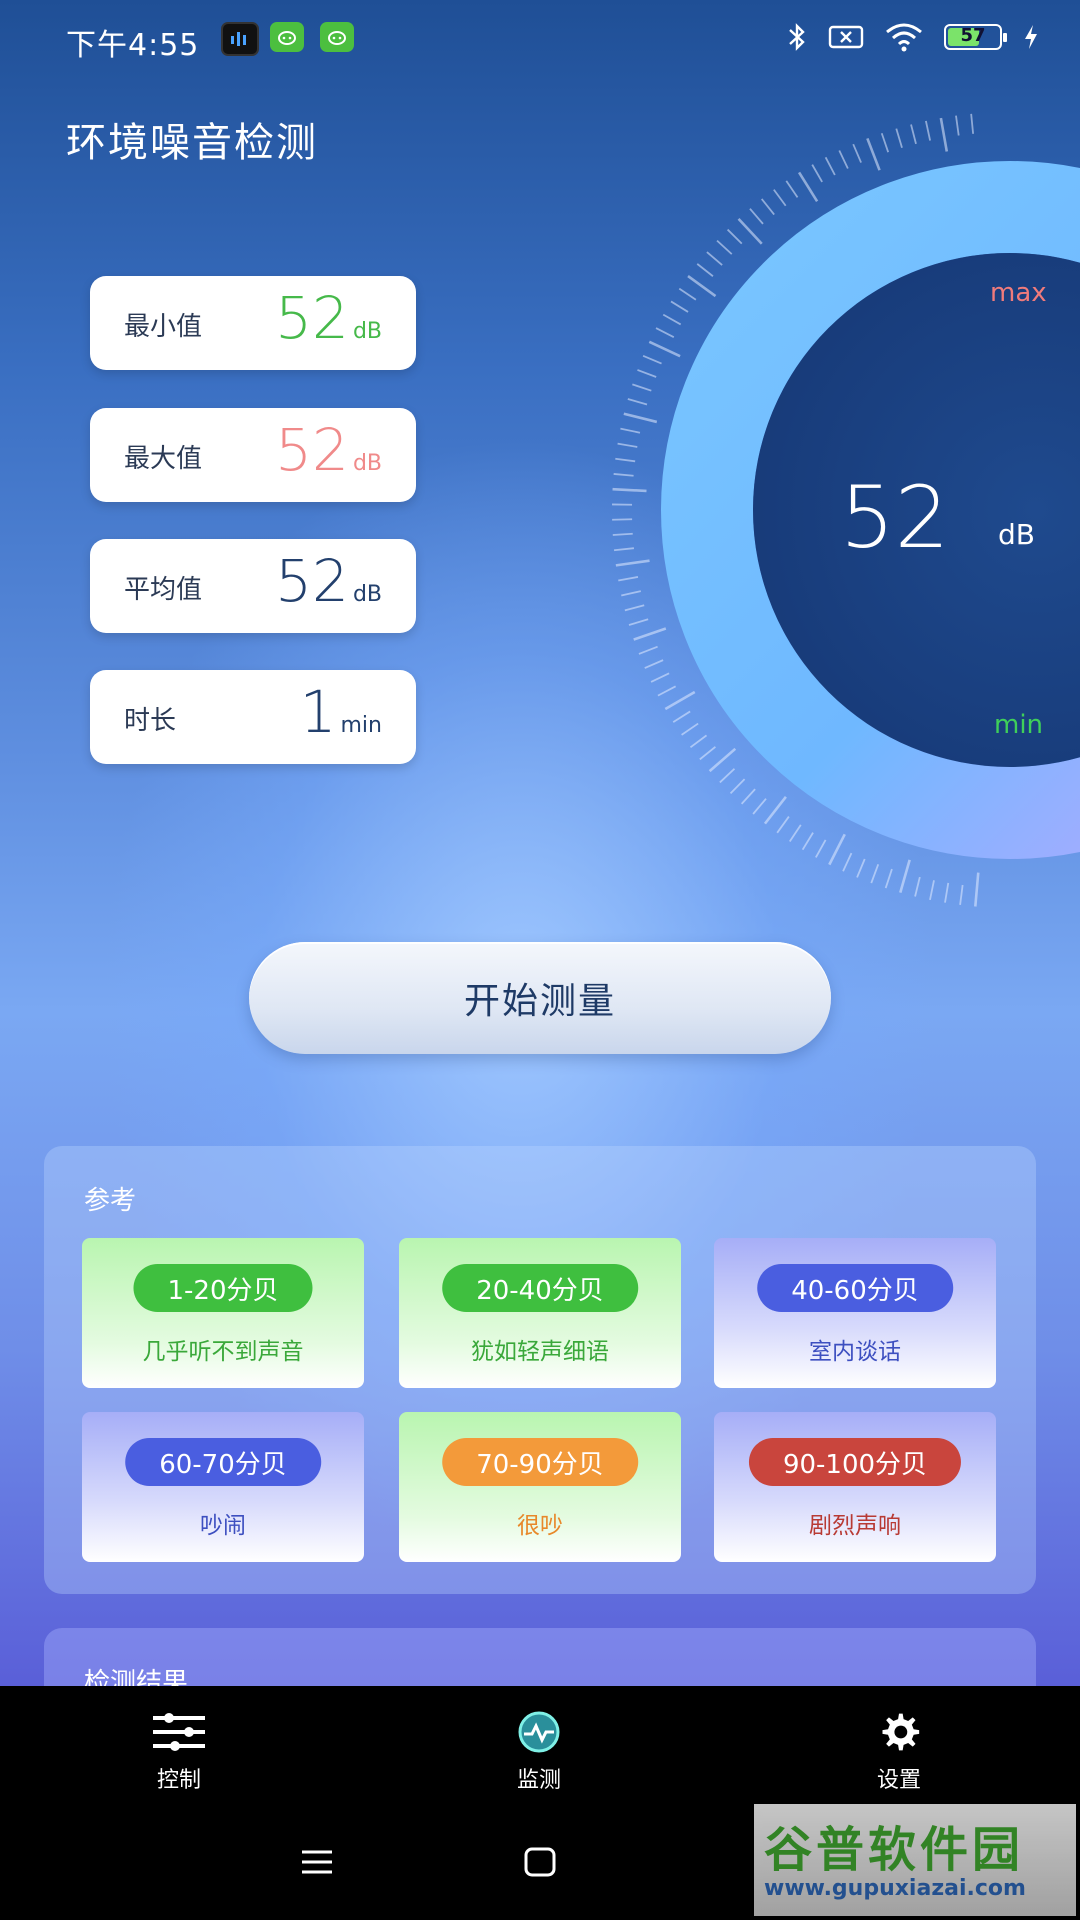  I want to click on range-pill: 40-60分贝, so click(855, 1288).